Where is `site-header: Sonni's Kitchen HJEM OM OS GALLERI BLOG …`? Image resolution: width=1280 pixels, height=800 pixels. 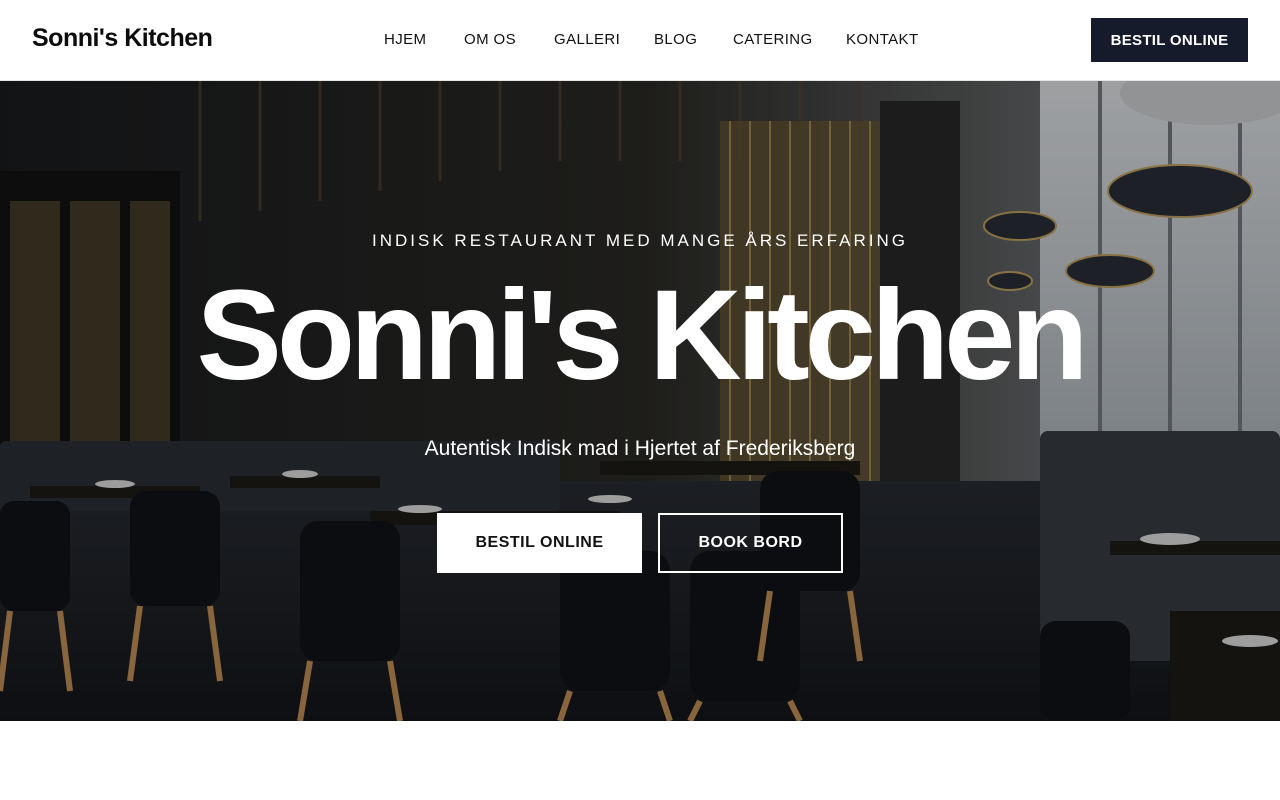
site-header: Sonni's Kitchen HJEM OM OS GALLERI BLOG … is located at coordinates (640, 40).